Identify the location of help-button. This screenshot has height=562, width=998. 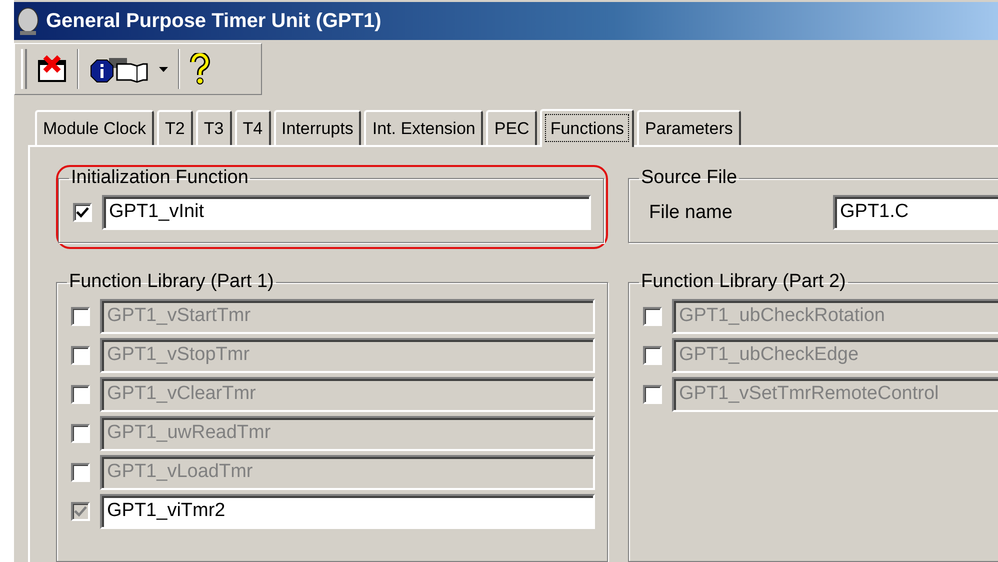
(200, 69).